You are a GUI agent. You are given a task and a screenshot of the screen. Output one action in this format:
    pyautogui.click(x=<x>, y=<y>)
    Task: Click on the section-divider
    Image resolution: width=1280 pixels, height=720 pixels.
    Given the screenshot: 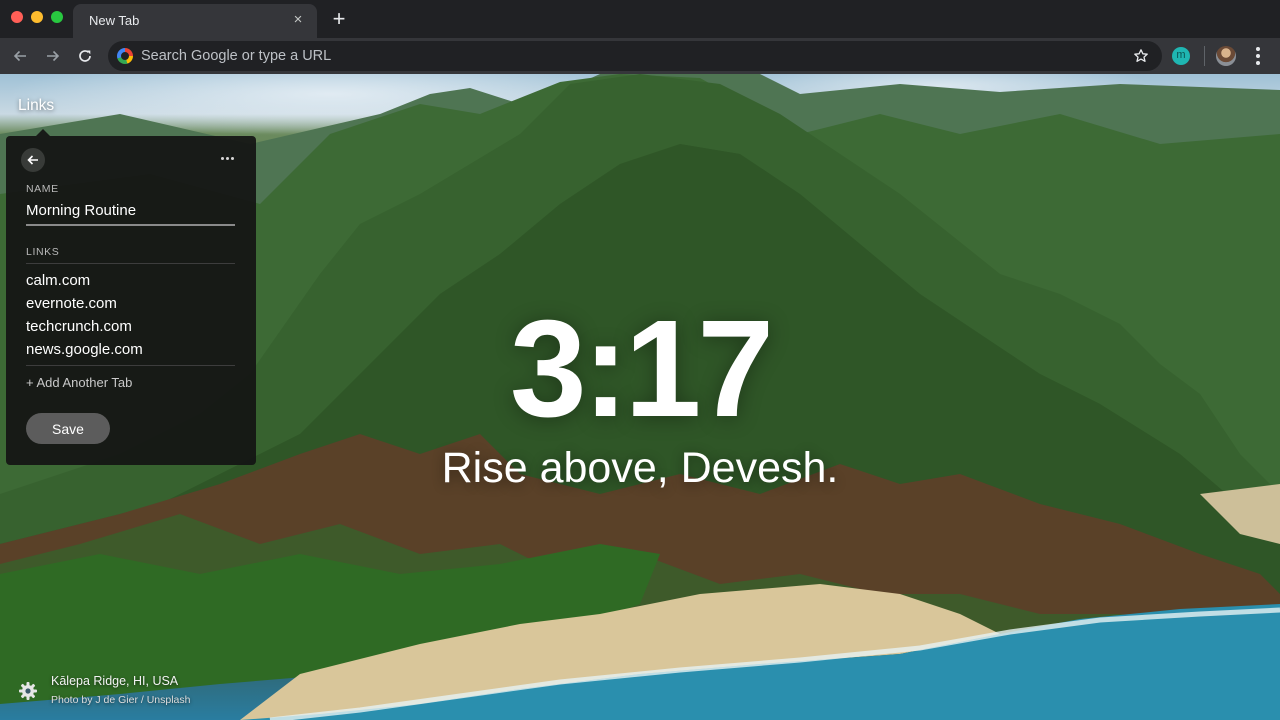 What is the action you would take?
    pyautogui.click(x=130, y=263)
    